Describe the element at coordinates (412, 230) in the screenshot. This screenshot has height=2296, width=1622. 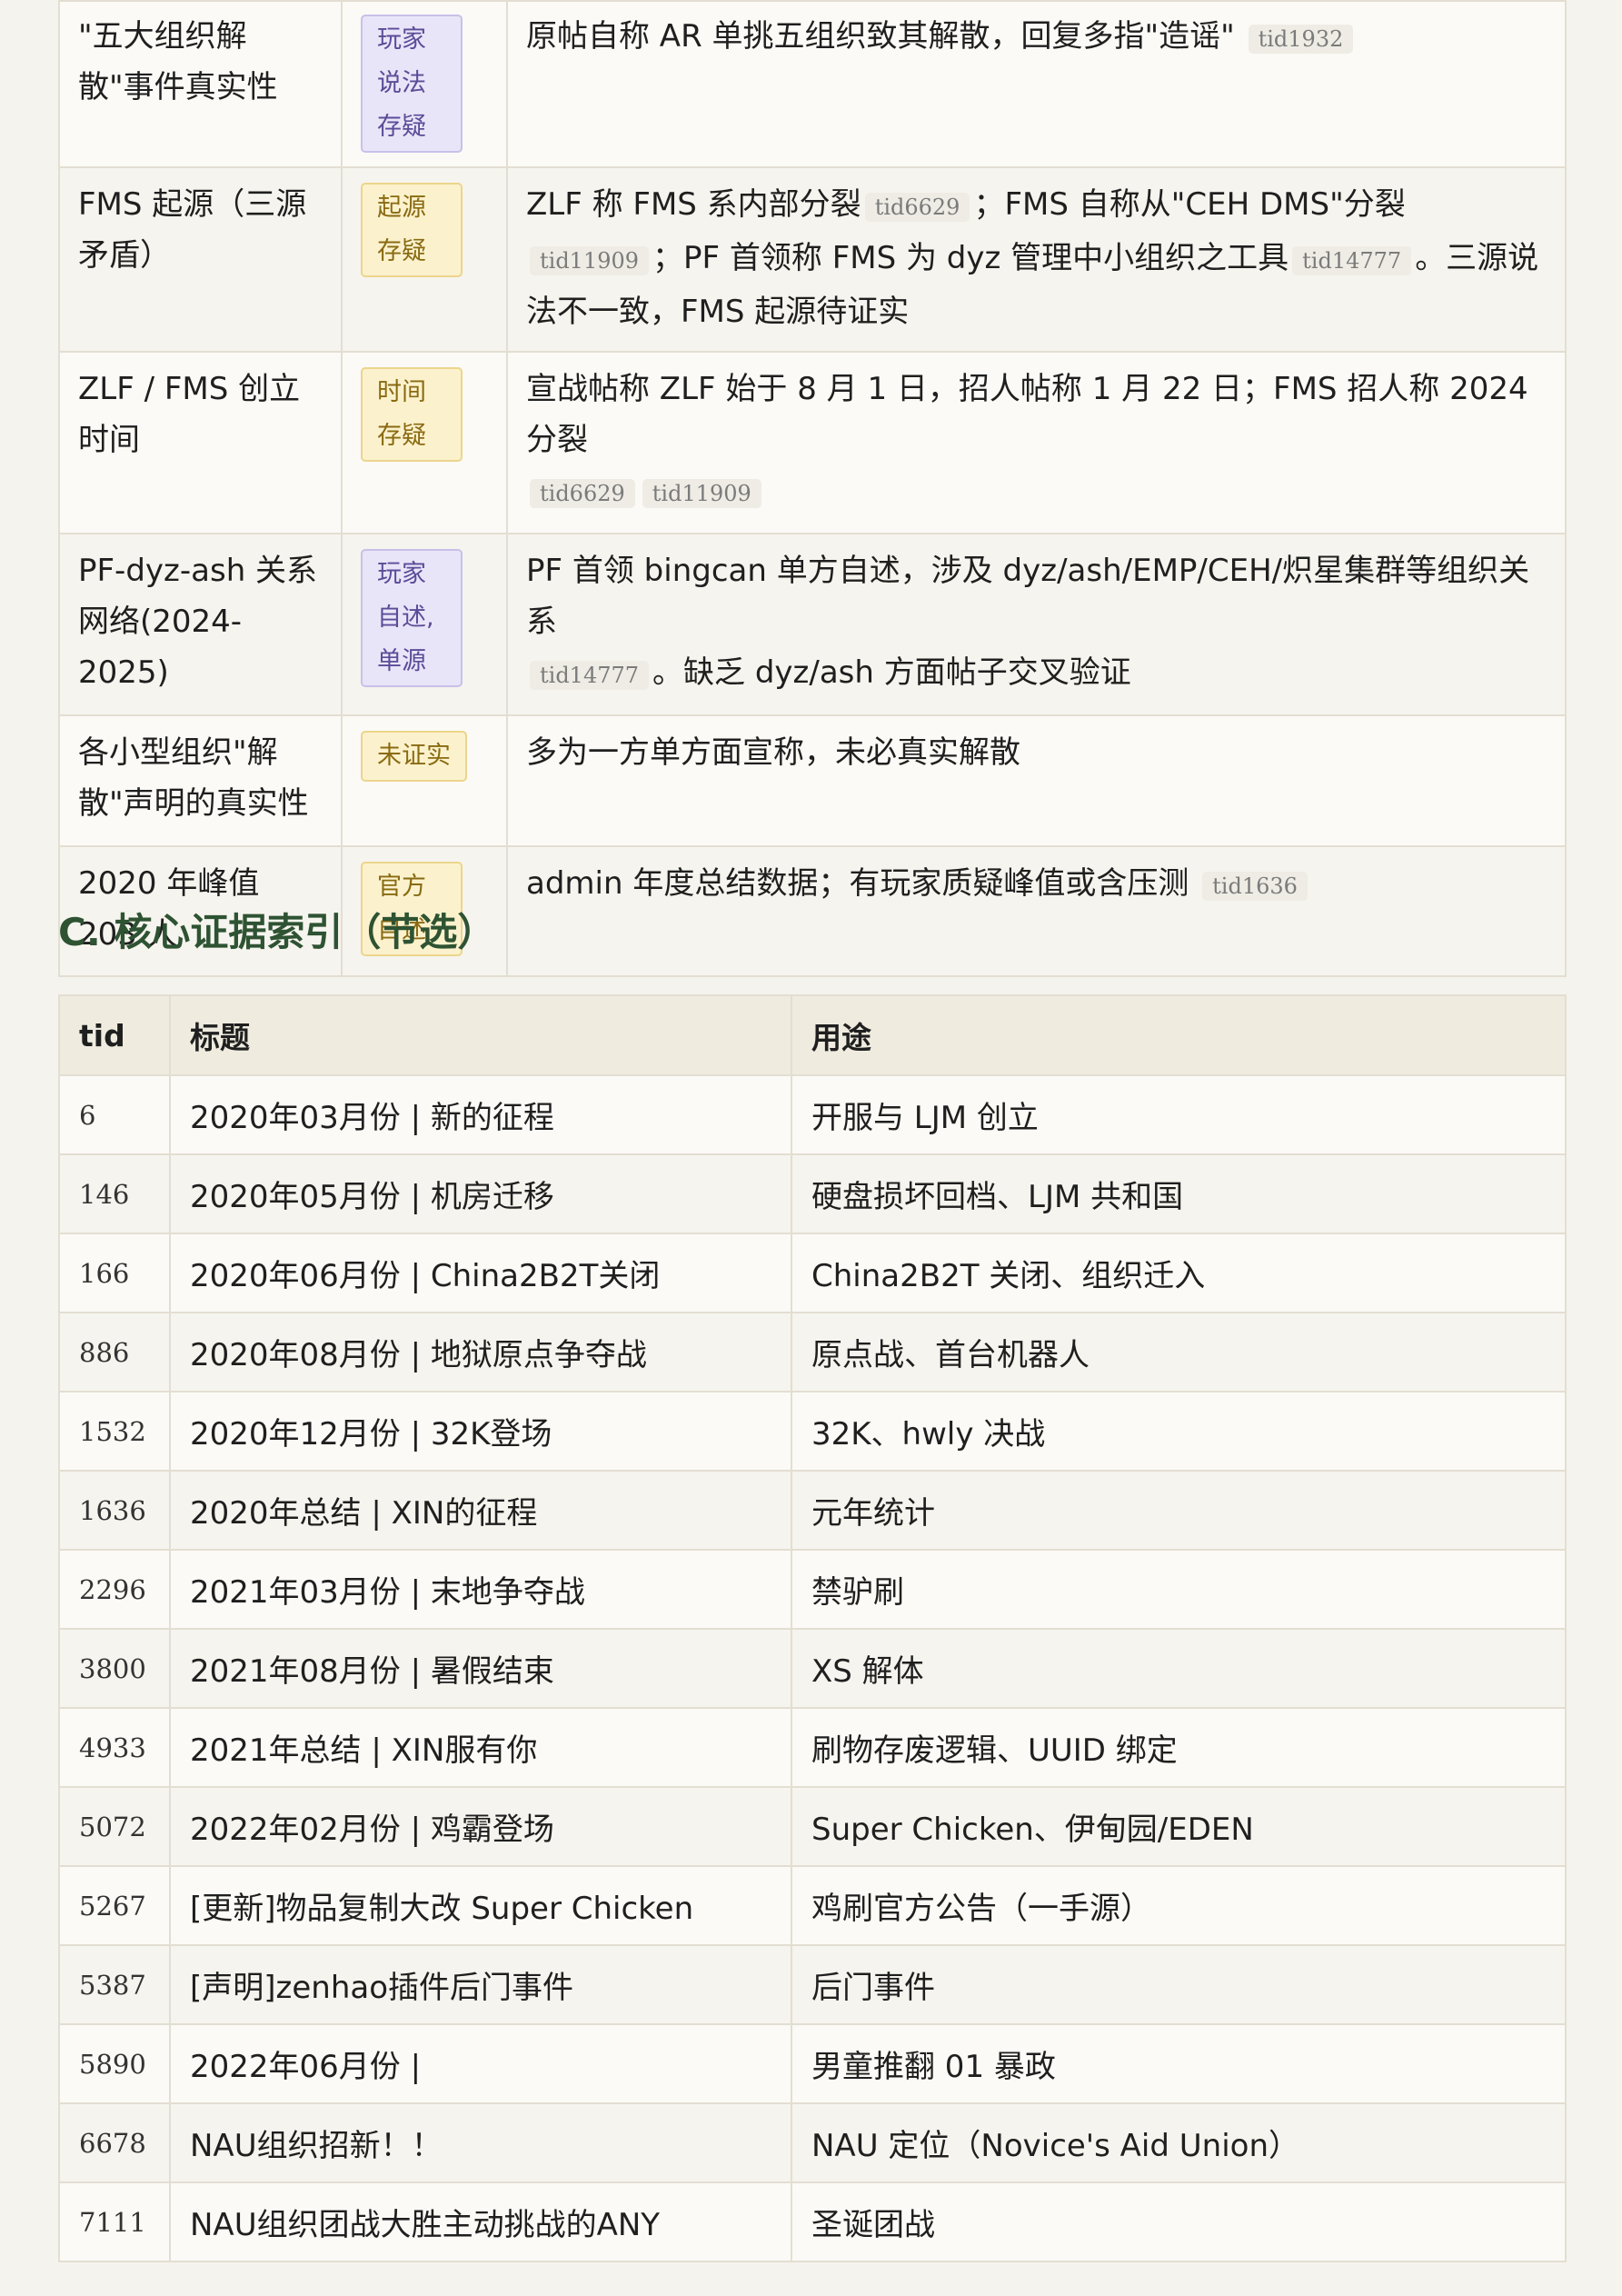
I see `status-badge: 起源存疑` at that location.